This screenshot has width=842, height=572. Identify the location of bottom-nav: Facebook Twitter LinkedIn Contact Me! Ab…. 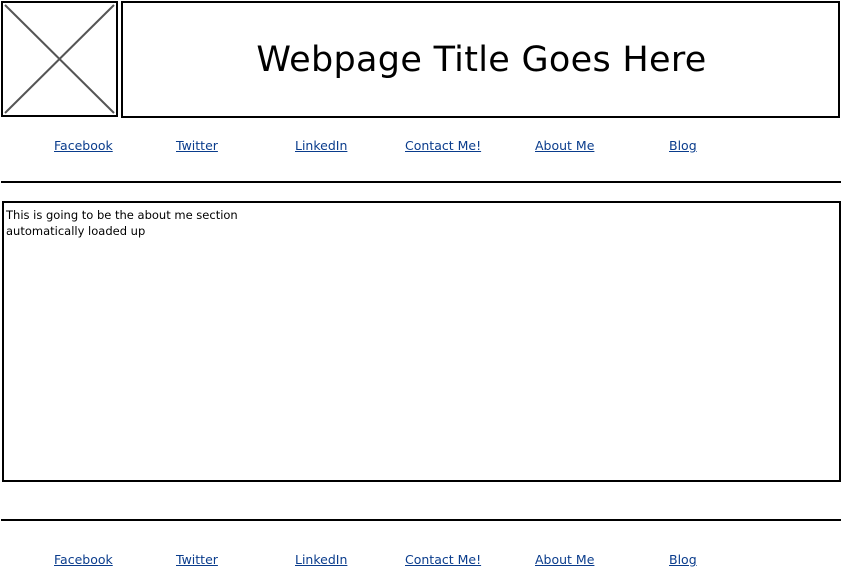
(421, 562).